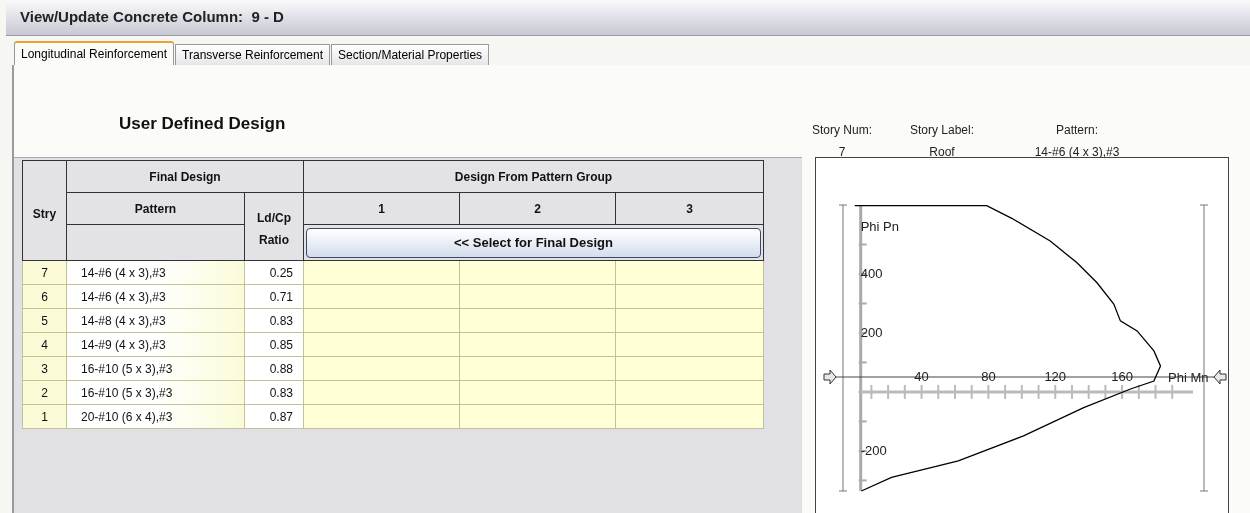 This screenshot has width=1250, height=513. Describe the element at coordinates (410, 54) in the screenshot. I see `tab: Section/Material Properties` at that location.